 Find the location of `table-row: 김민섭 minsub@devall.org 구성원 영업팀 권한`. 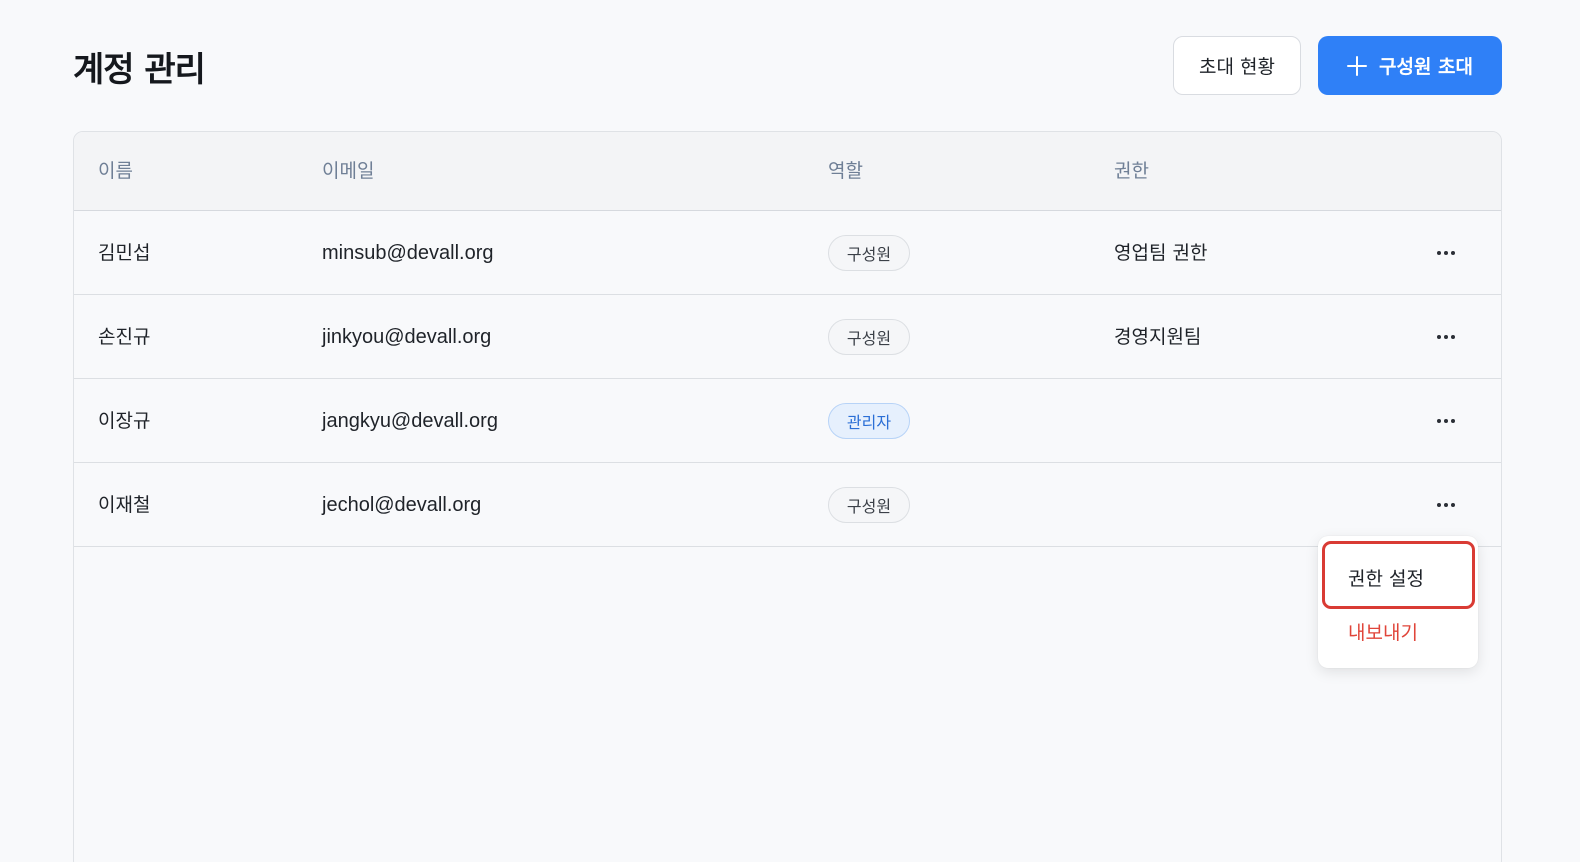

table-row: 김민섭 minsub@devall.org 구성원 영업팀 권한 is located at coordinates (787, 253).